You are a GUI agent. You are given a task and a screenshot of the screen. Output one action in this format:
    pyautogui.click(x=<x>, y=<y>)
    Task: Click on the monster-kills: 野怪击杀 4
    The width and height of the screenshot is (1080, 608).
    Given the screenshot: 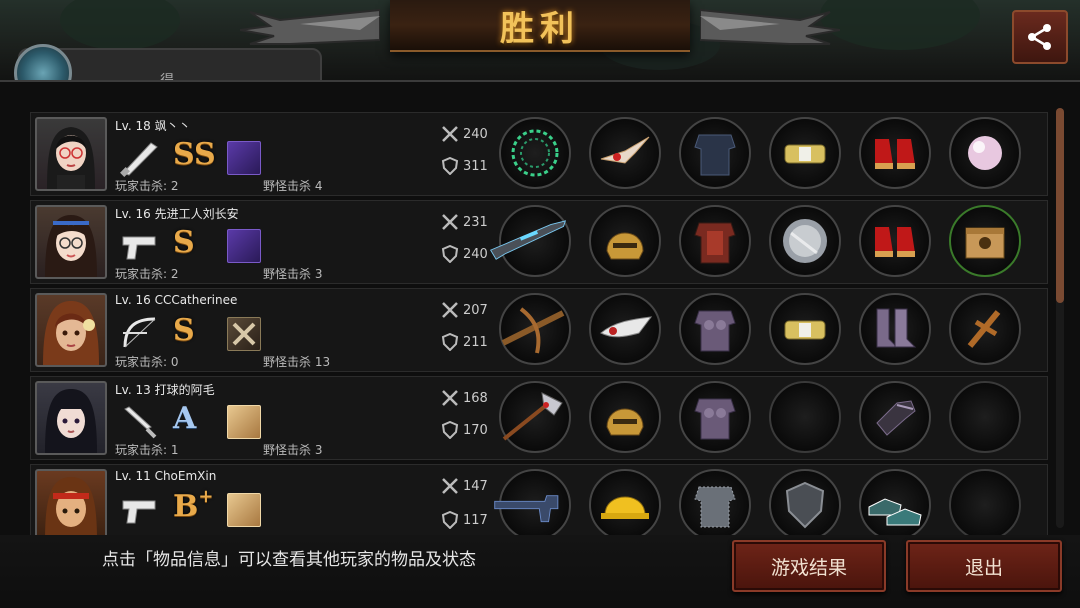 What is the action you would take?
    pyautogui.click(x=293, y=186)
    